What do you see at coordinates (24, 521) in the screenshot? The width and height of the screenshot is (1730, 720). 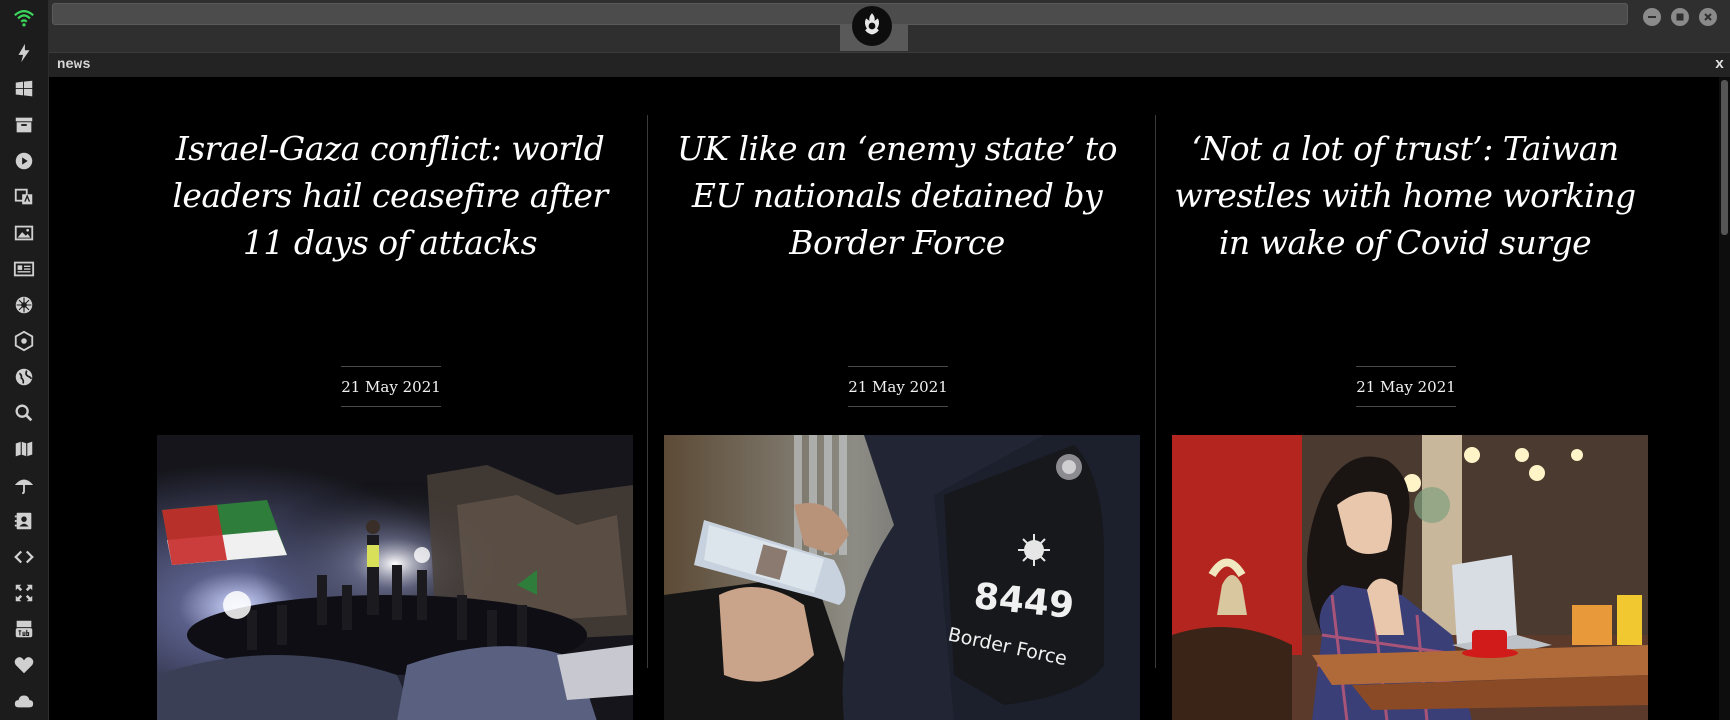 I see `contacts-icon` at bounding box center [24, 521].